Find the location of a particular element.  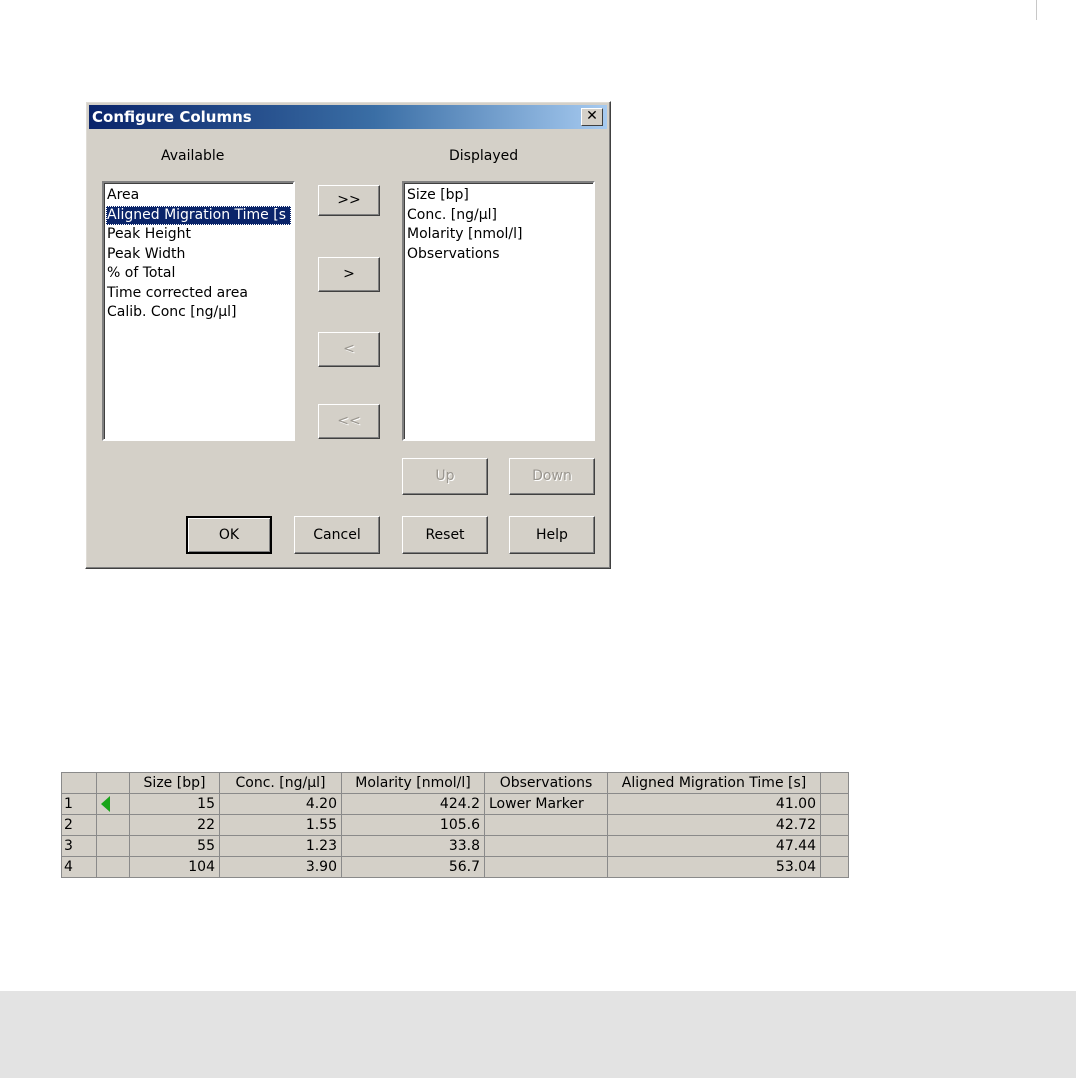

observations-cell: Lower Marker is located at coordinates (546, 804).